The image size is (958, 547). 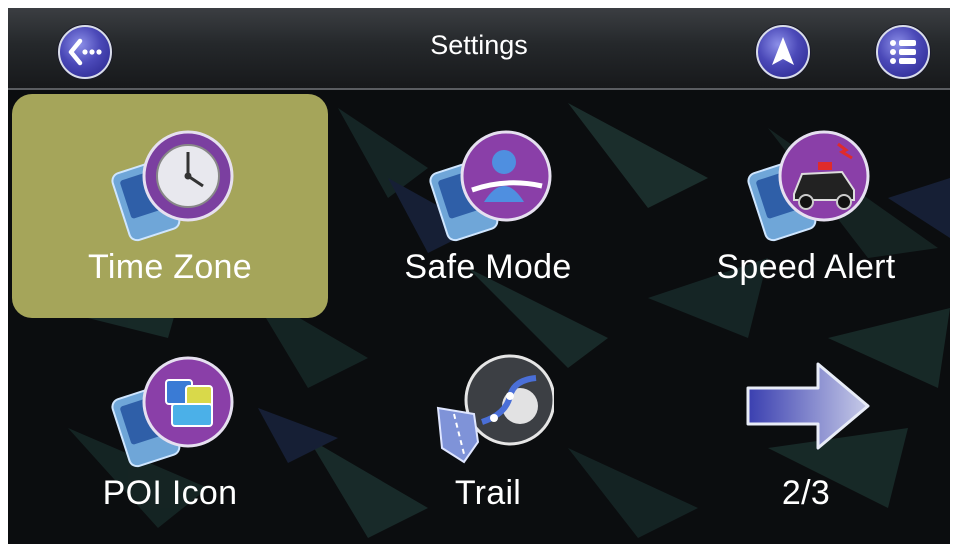 What do you see at coordinates (490, 186) in the screenshot?
I see `safe-mode-icon` at bounding box center [490, 186].